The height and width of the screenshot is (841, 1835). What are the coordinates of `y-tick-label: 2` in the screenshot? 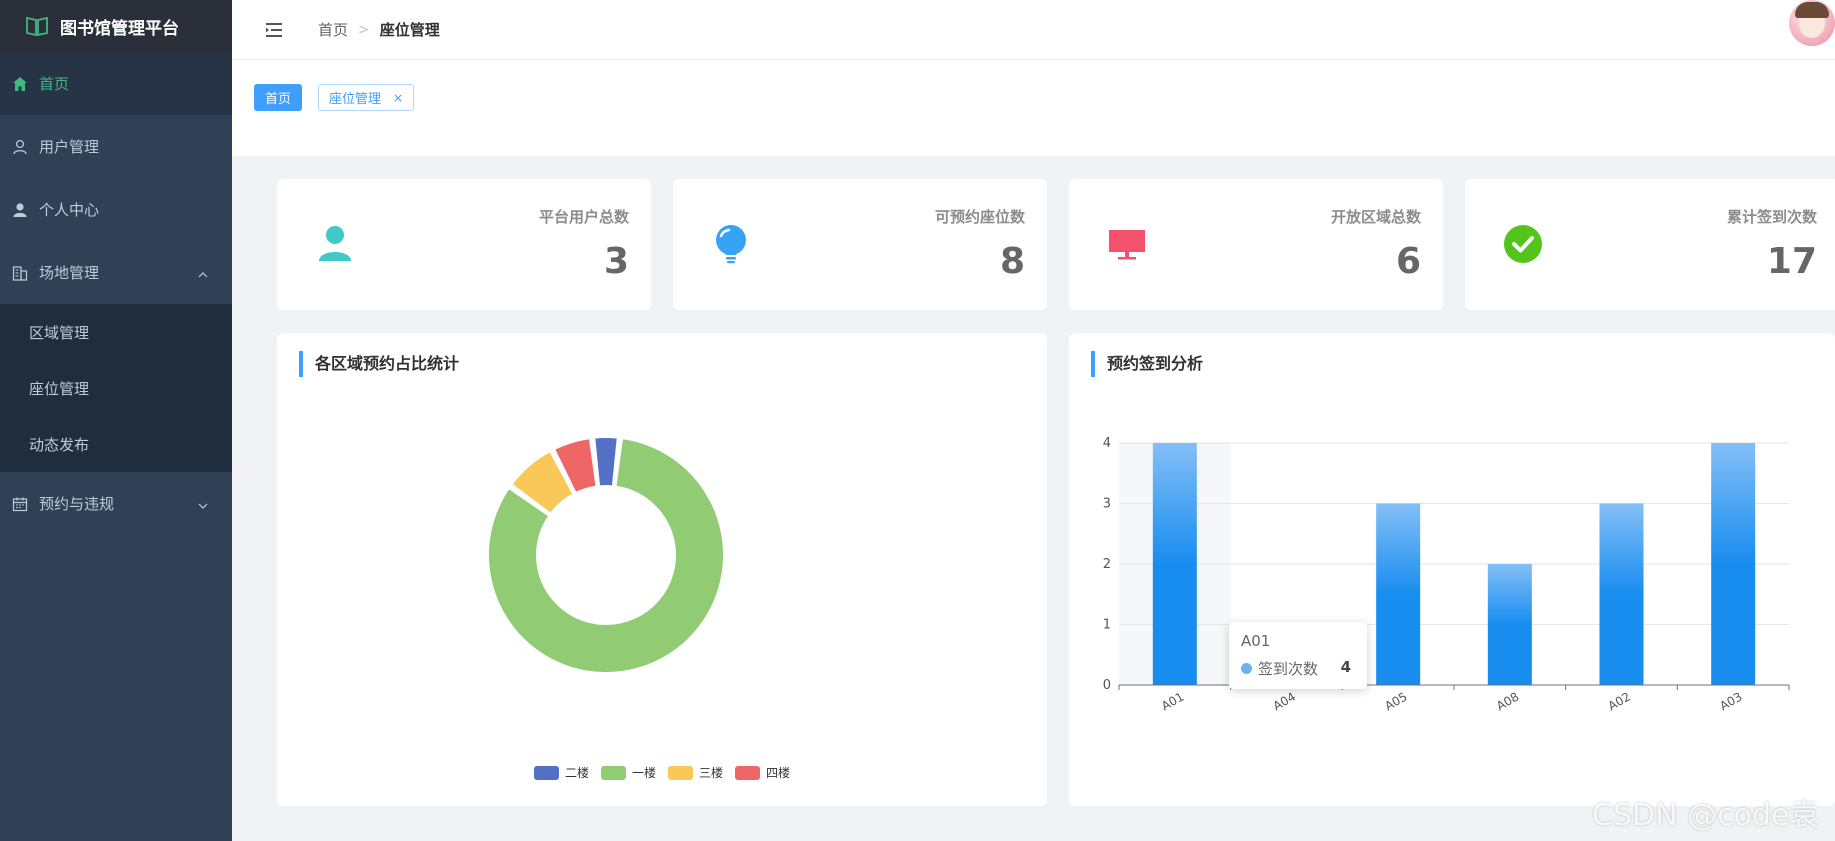 It's located at (1107, 564).